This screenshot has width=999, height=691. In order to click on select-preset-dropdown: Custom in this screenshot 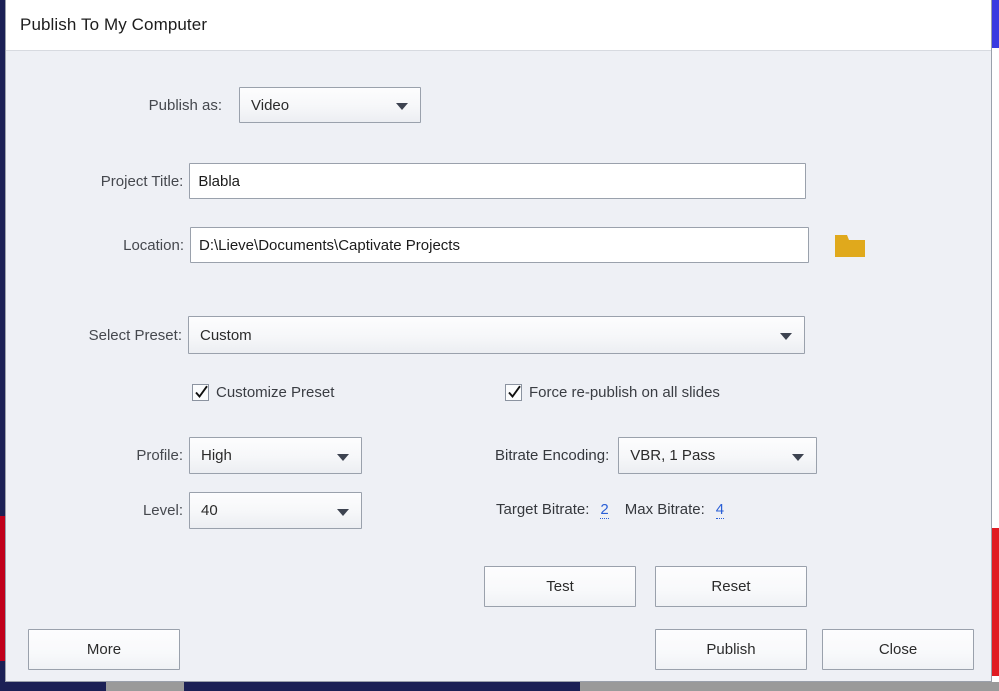, I will do `click(496, 335)`.